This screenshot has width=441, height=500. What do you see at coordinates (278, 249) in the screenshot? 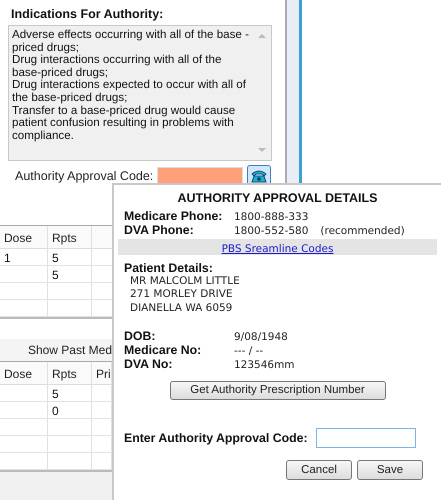
I see `streamline-link: PBS Sreamline Codes` at bounding box center [278, 249].